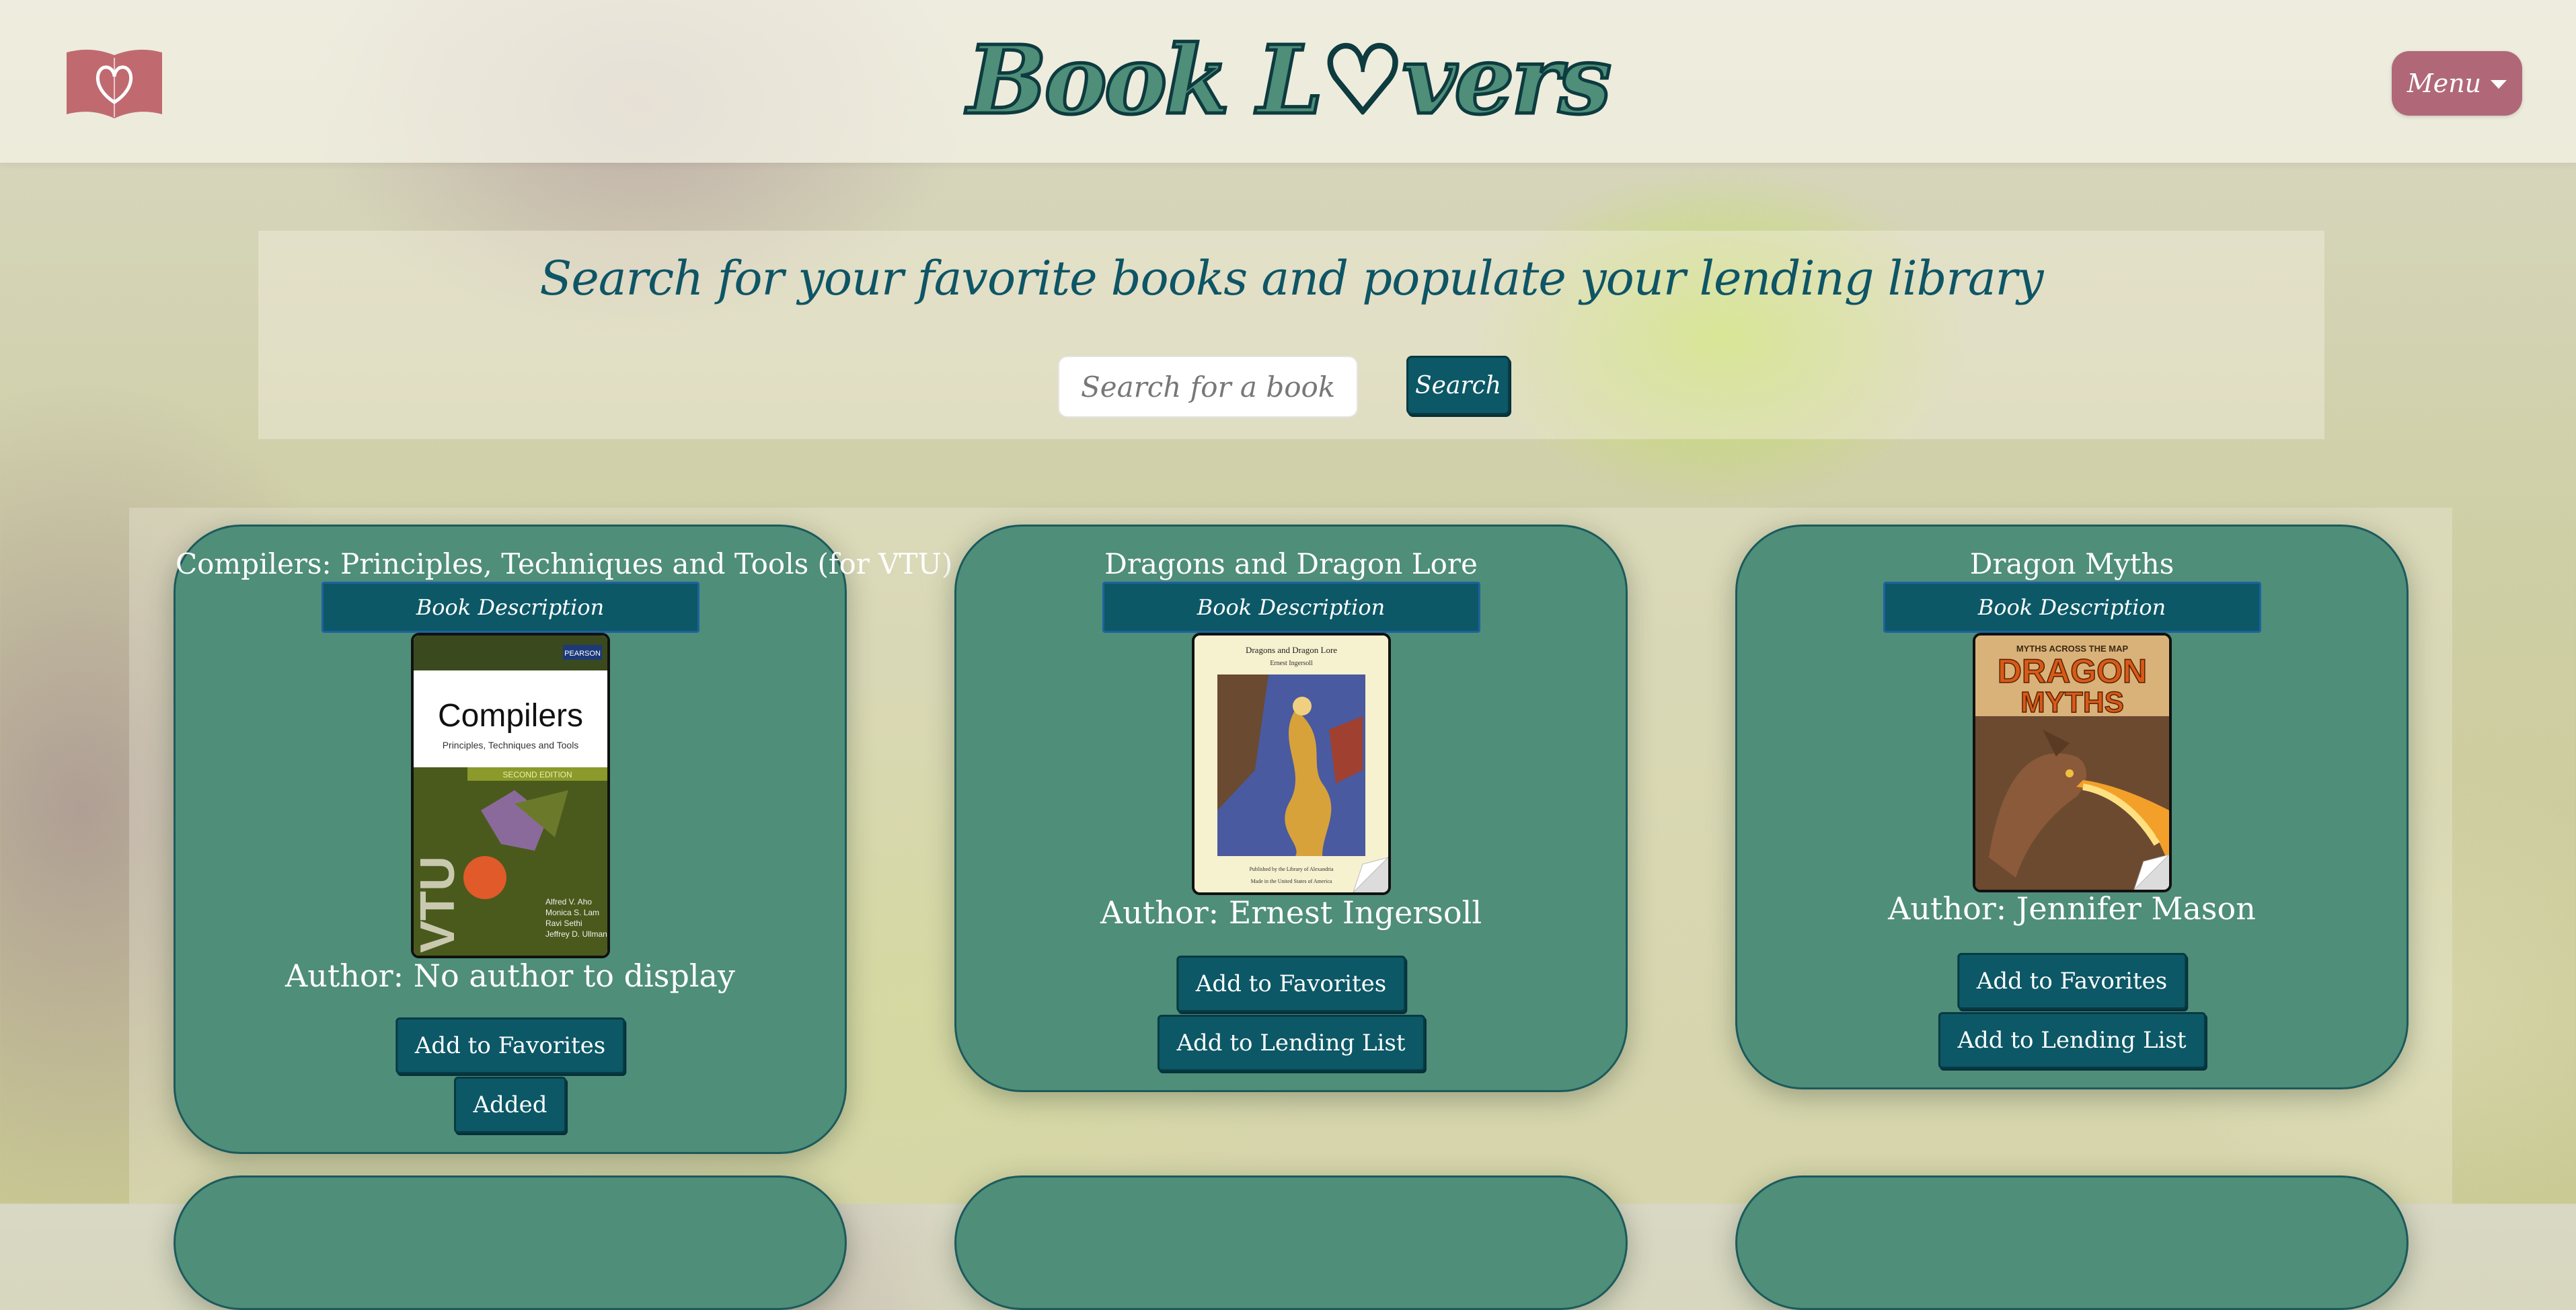  I want to click on search-input, so click(1208, 387).